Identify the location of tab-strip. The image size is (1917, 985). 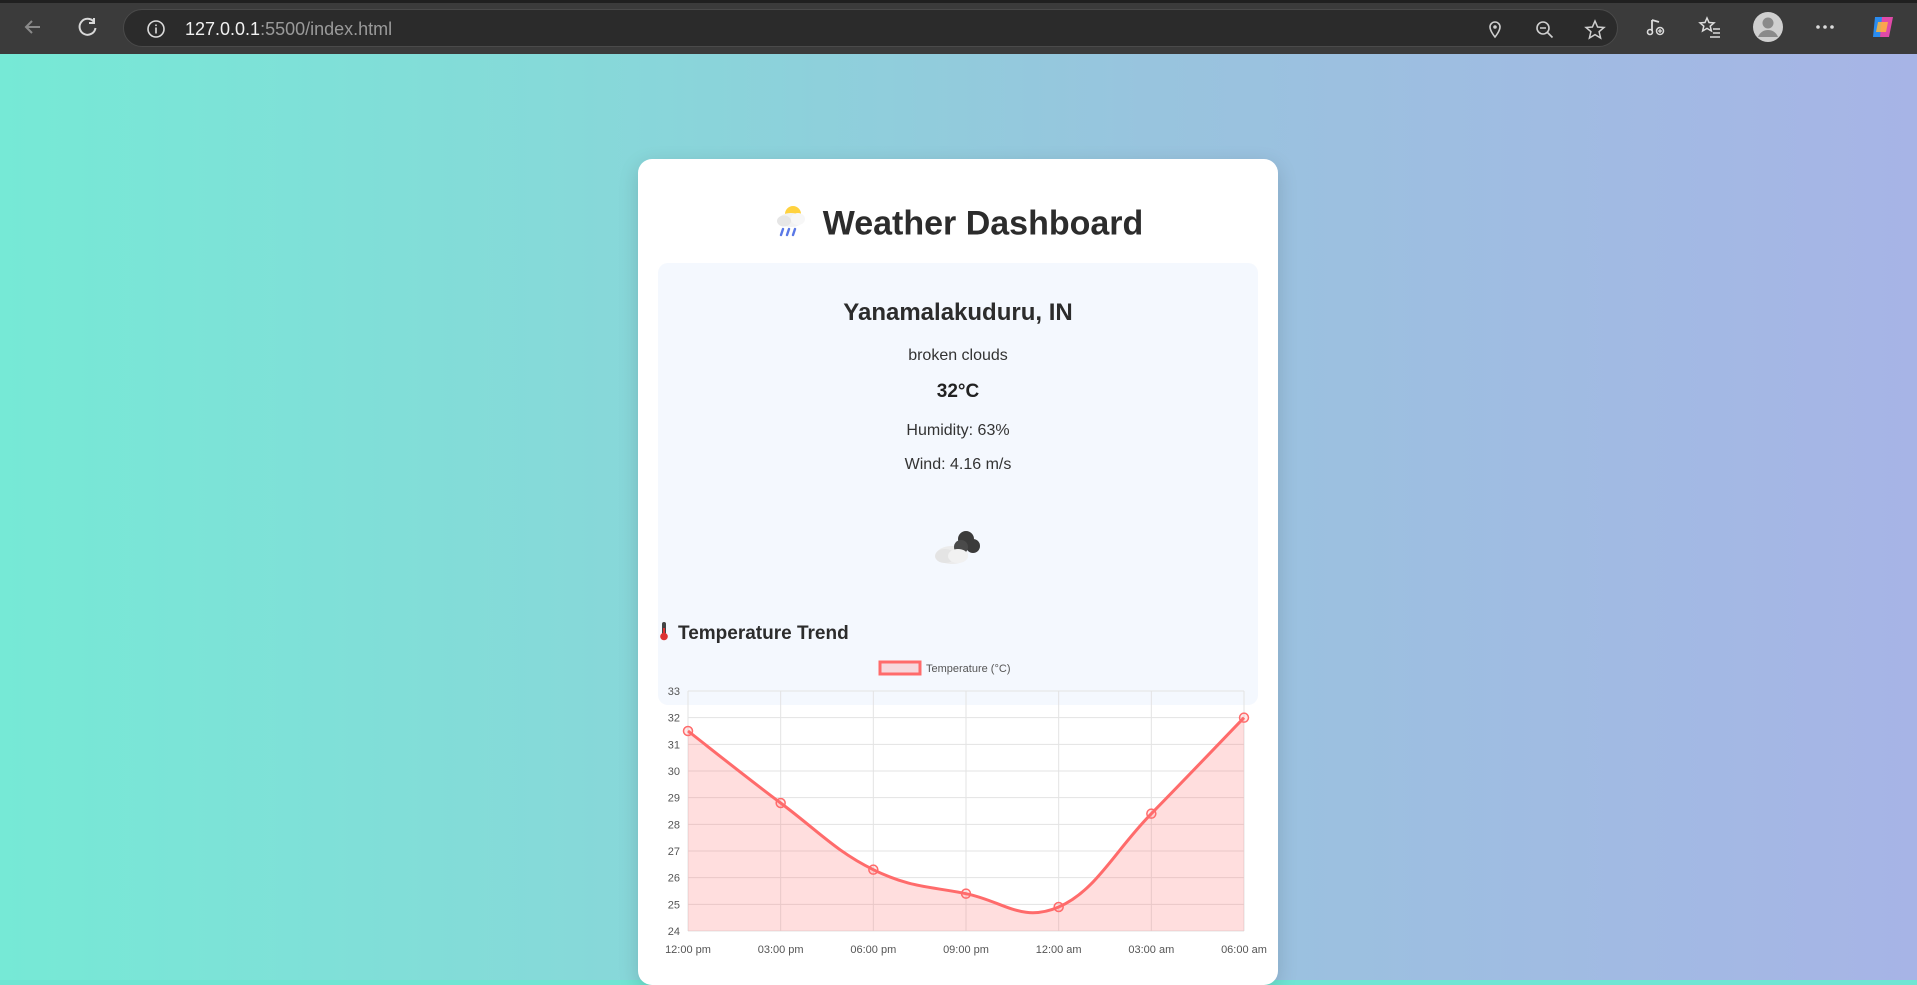
(958, 1).